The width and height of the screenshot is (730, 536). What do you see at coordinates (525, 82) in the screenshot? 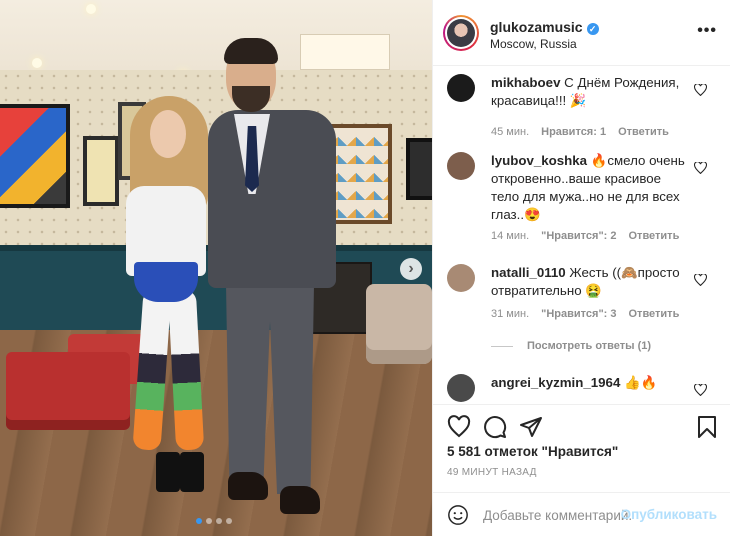
I see `comment-username: mikhaboev` at bounding box center [525, 82].